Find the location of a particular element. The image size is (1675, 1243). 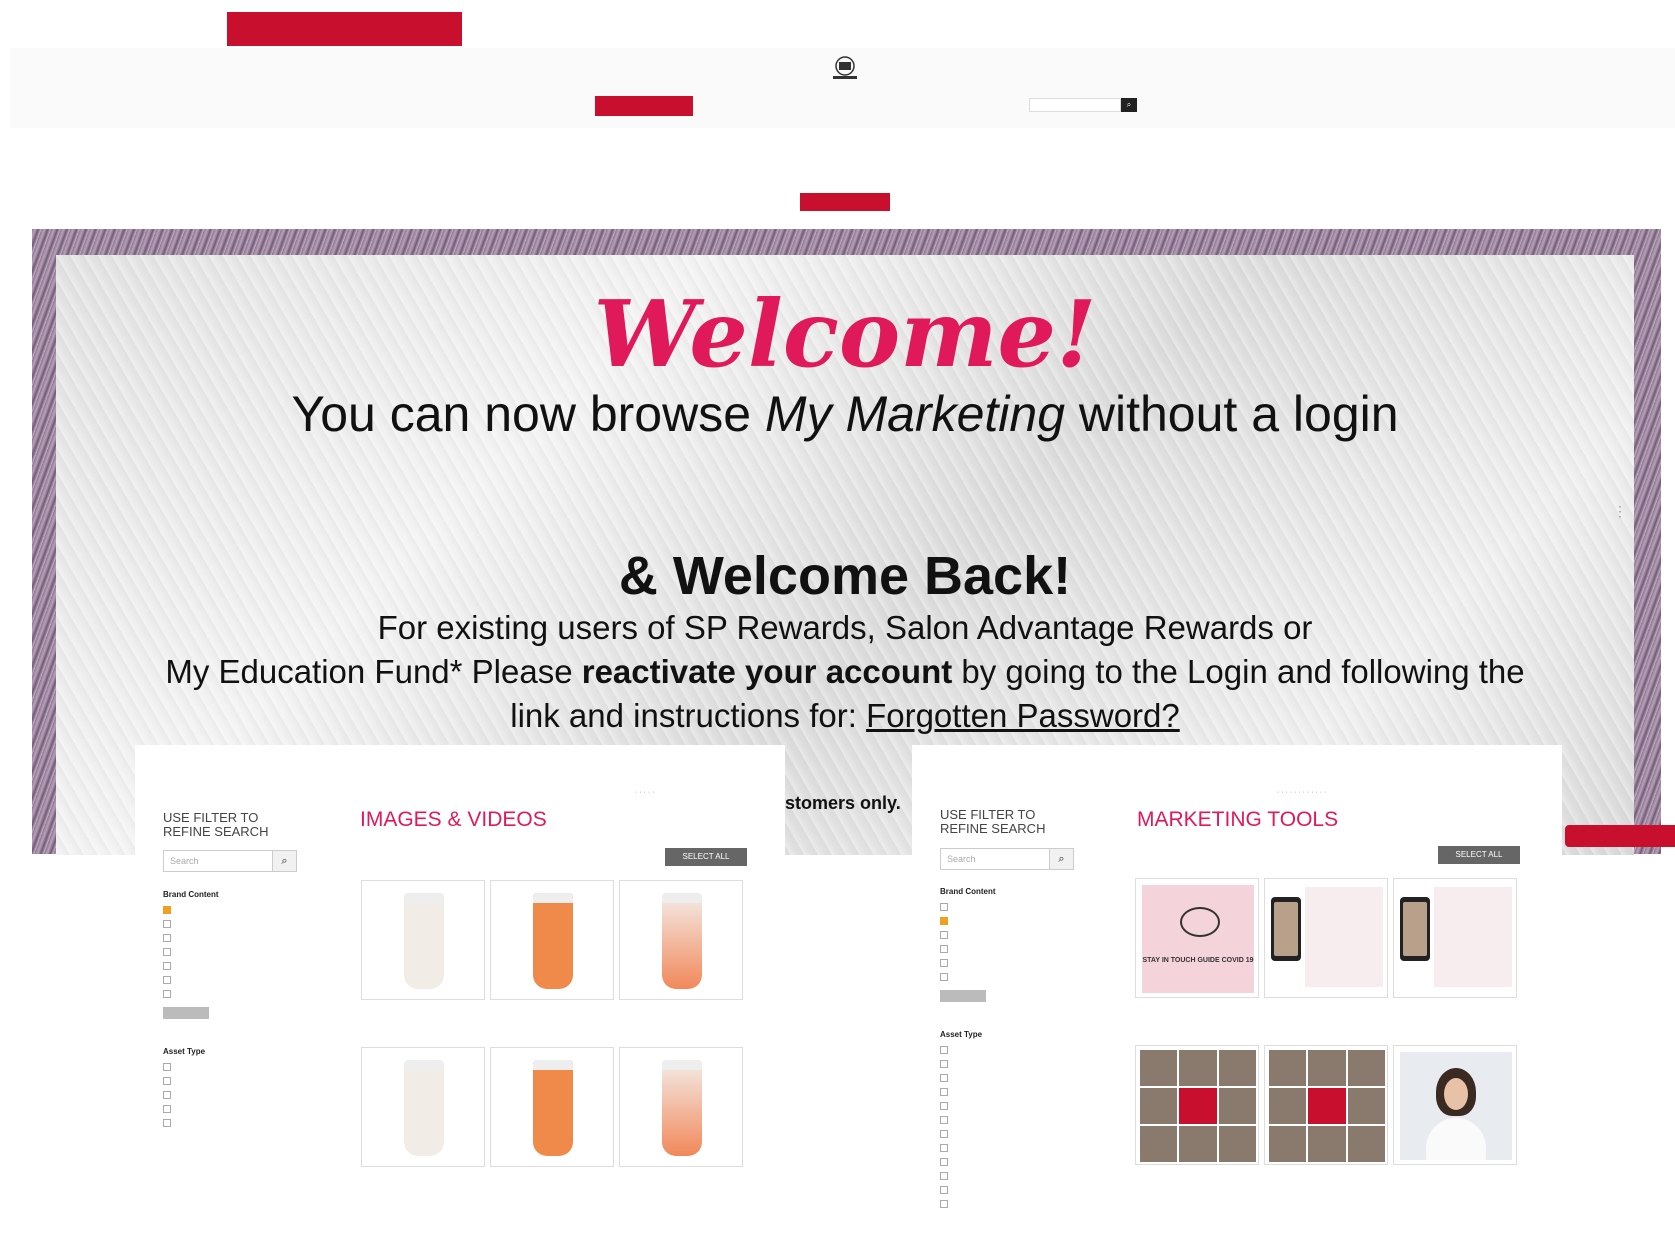

pagination: · · · · · is located at coordinates (644, 792).